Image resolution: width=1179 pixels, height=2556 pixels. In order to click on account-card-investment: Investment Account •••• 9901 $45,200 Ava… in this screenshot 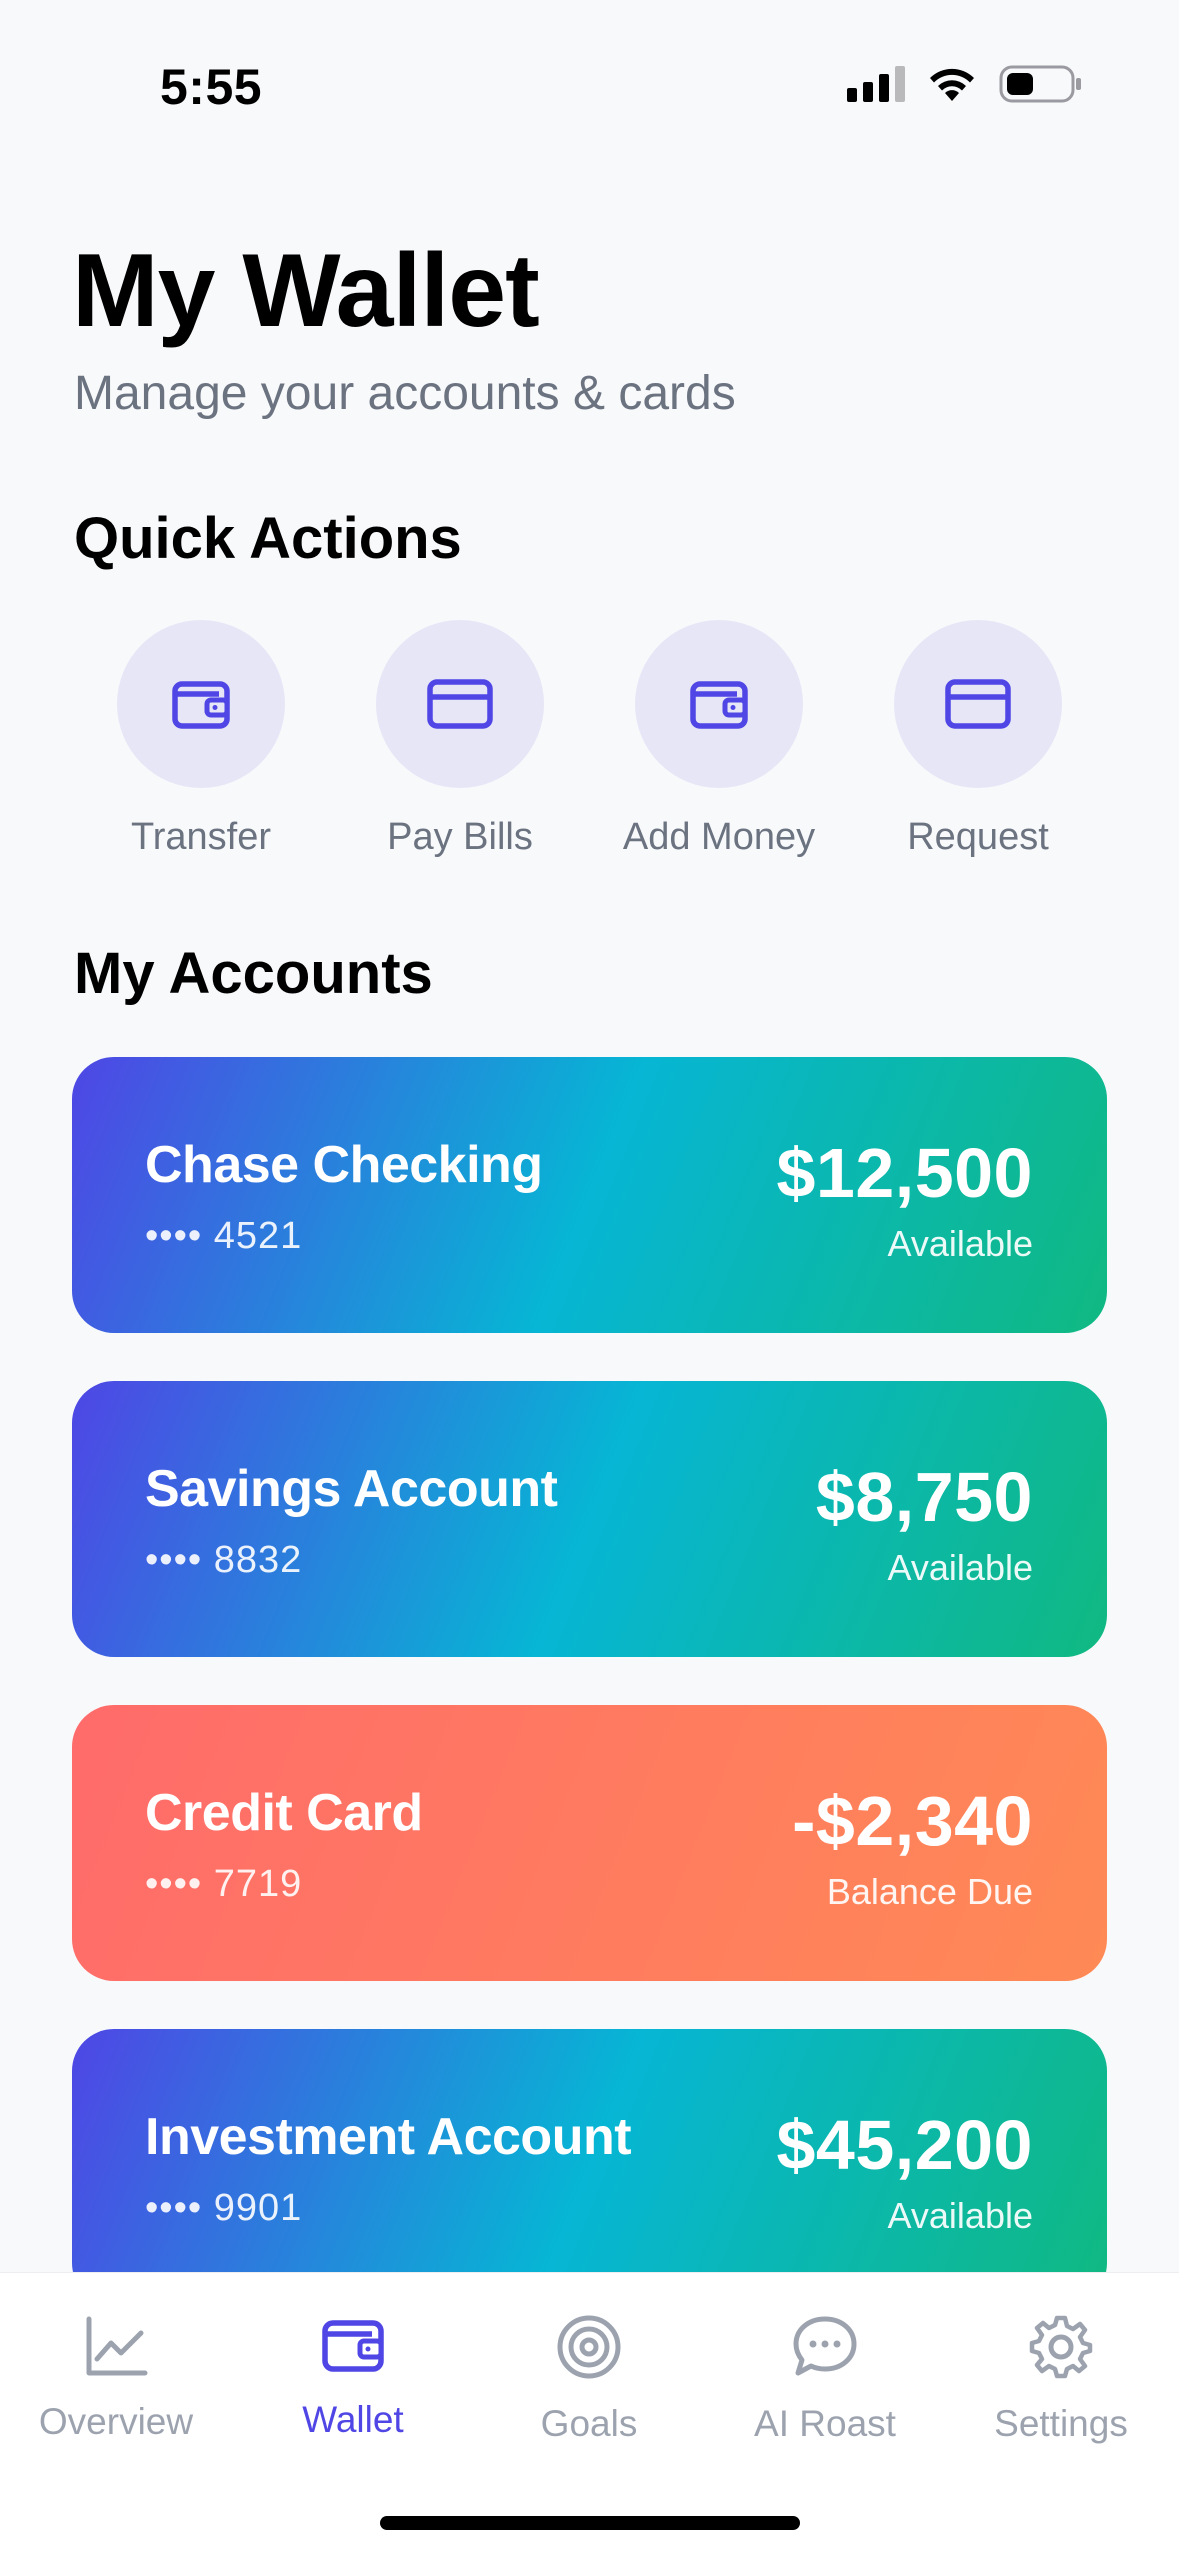, I will do `click(589, 2167)`.